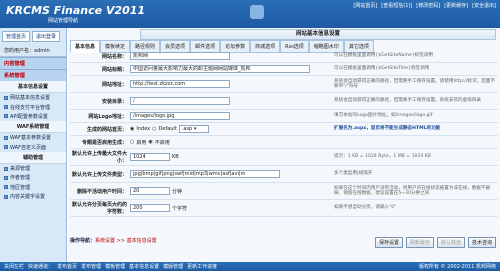 Image resolution: width=500 pixels, height=271 pixels. I want to click on sidebar-item-waf-pages: WAF自定义页面, so click(33, 147).